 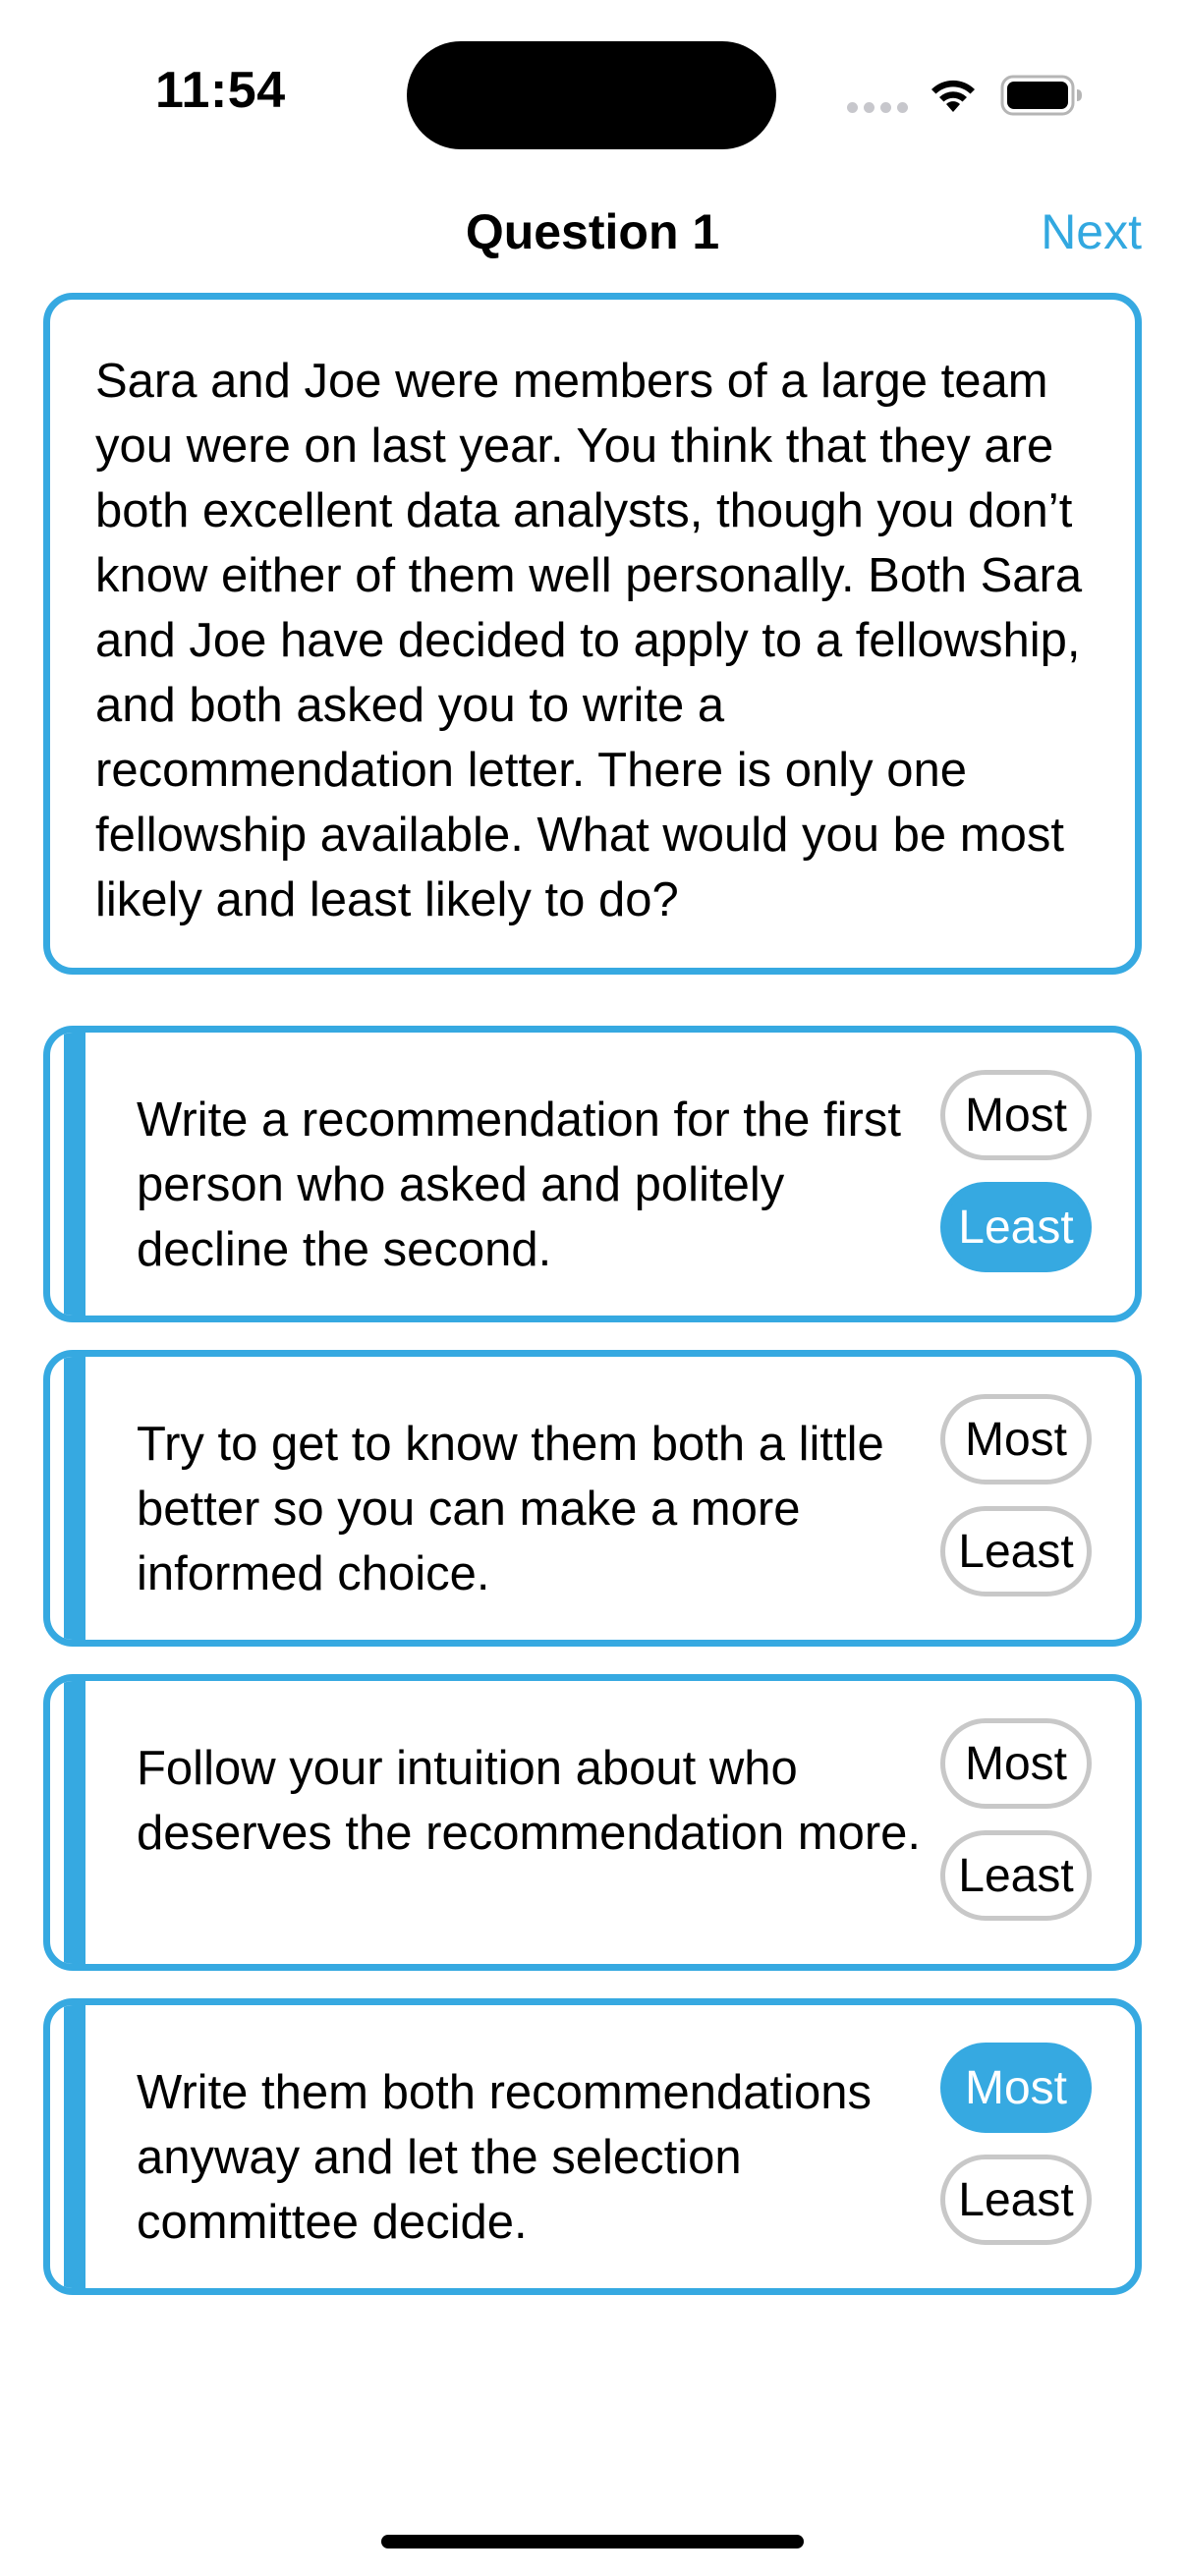 What do you see at coordinates (592, 2541) in the screenshot?
I see `home-indicator` at bounding box center [592, 2541].